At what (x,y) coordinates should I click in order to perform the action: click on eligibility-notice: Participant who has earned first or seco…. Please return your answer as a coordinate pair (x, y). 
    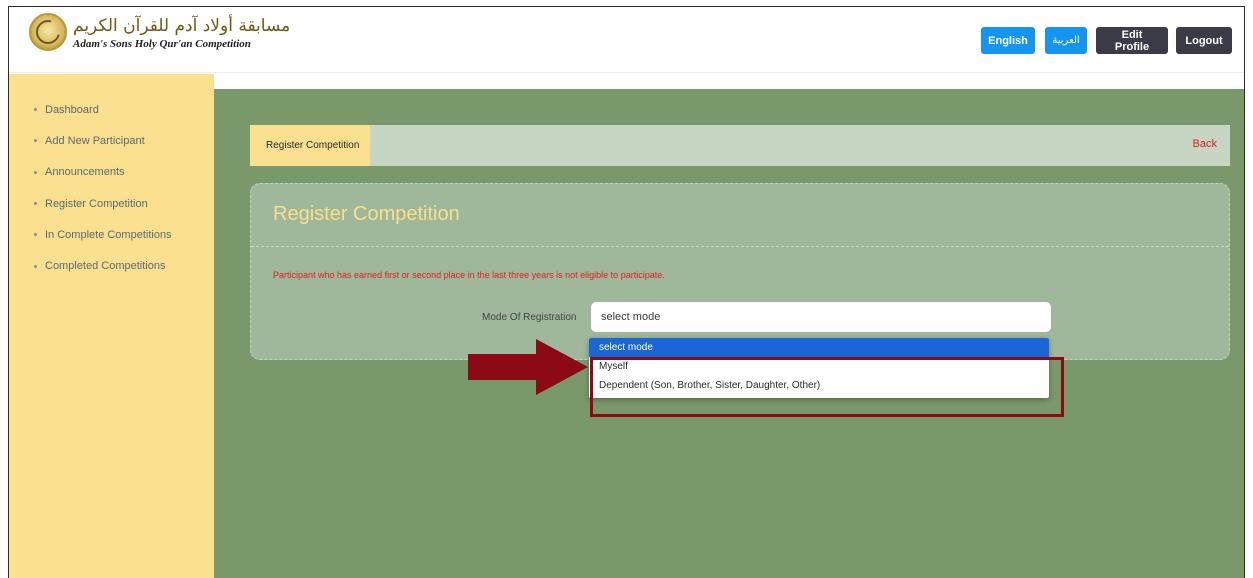
    Looking at the image, I should click on (469, 275).